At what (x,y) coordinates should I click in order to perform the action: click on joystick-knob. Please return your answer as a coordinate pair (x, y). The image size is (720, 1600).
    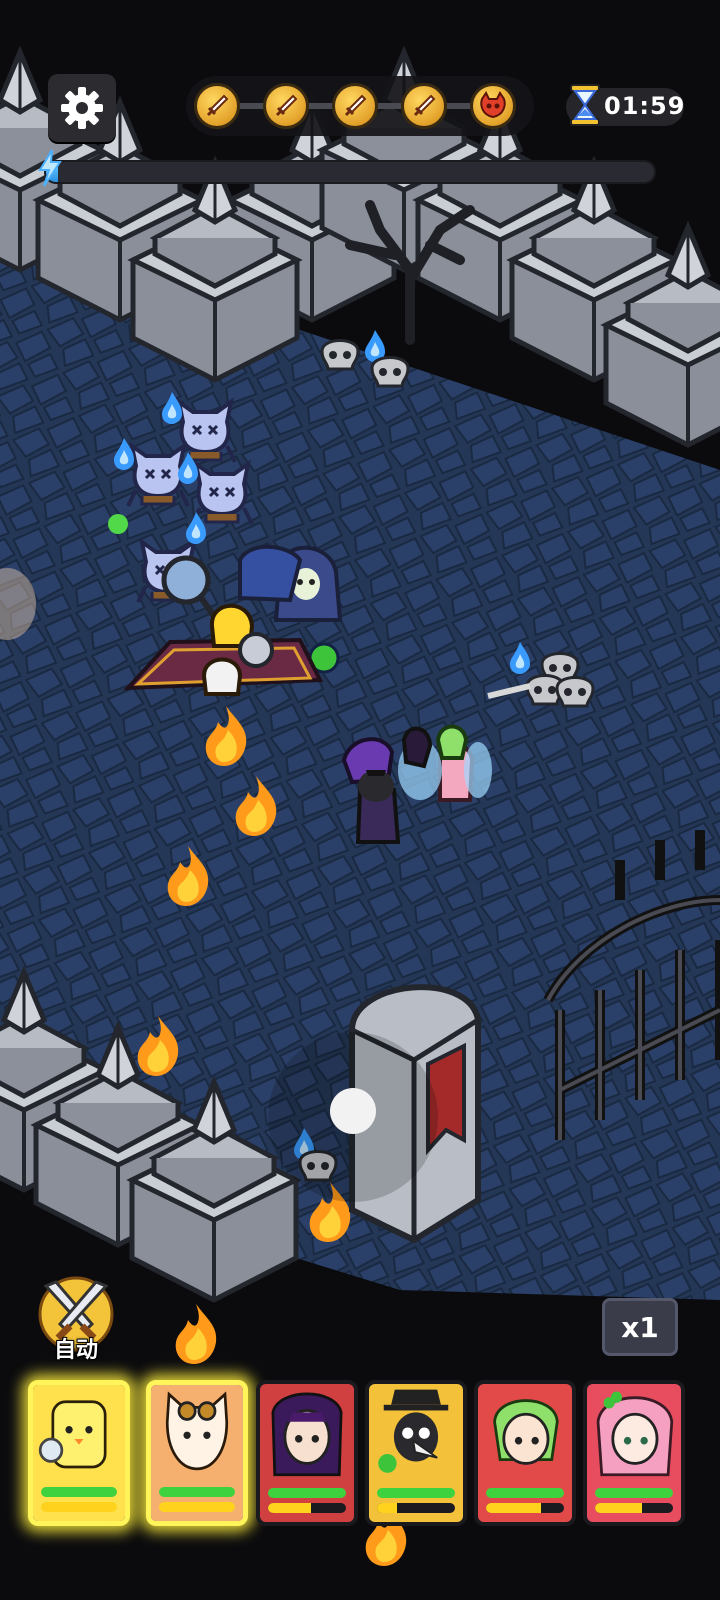
    Looking at the image, I should click on (353, 1111).